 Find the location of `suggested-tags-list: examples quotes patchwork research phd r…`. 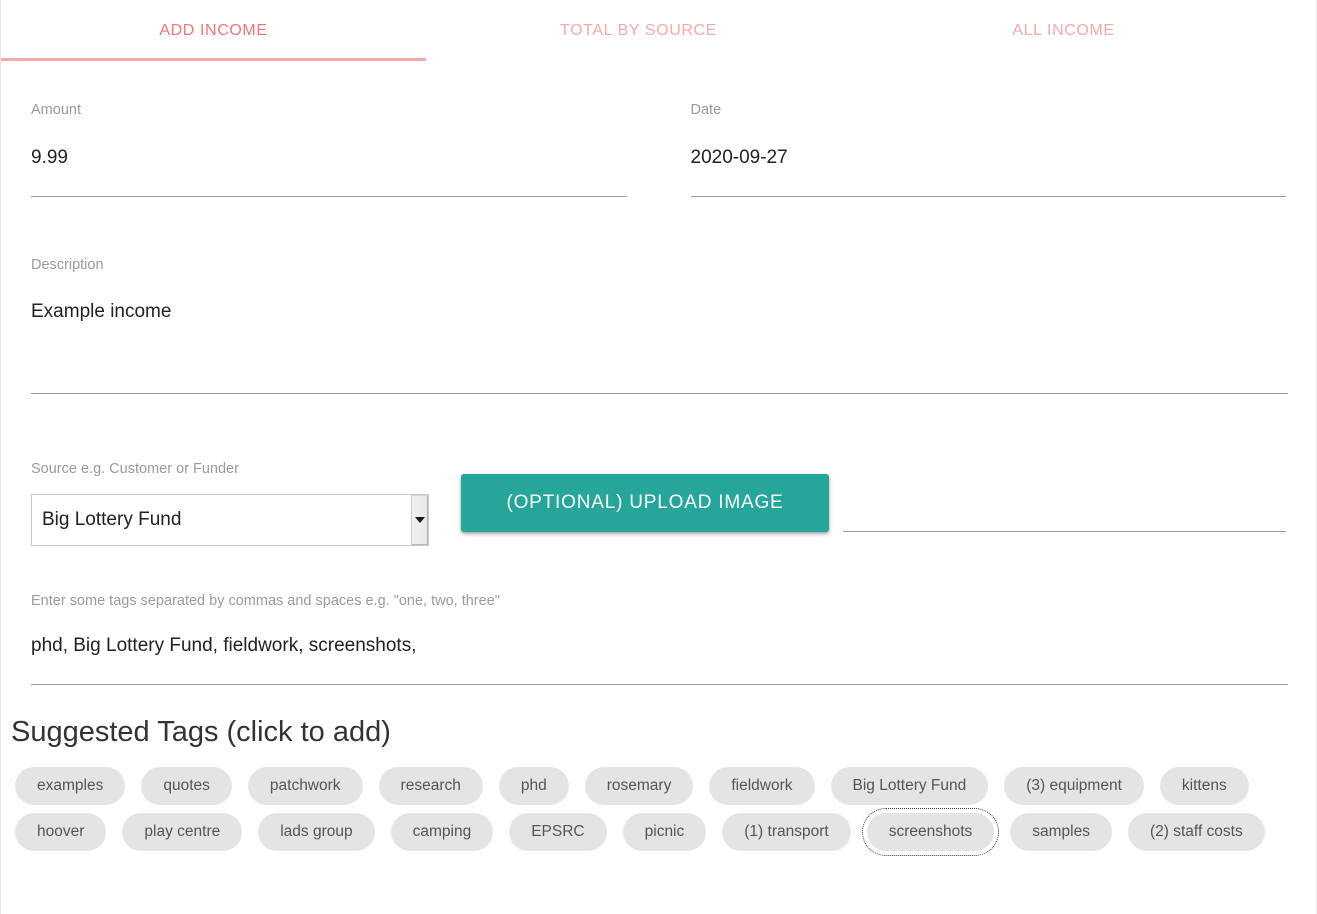

suggested-tags-list: examples quotes patchwork research phd r… is located at coordinates (658, 811).